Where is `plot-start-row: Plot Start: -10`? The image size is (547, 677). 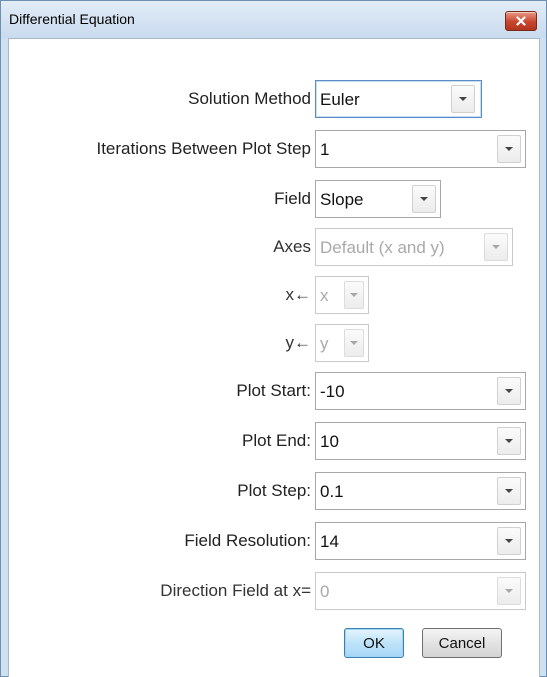 plot-start-row: Plot Start: -10 is located at coordinates (274, 392).